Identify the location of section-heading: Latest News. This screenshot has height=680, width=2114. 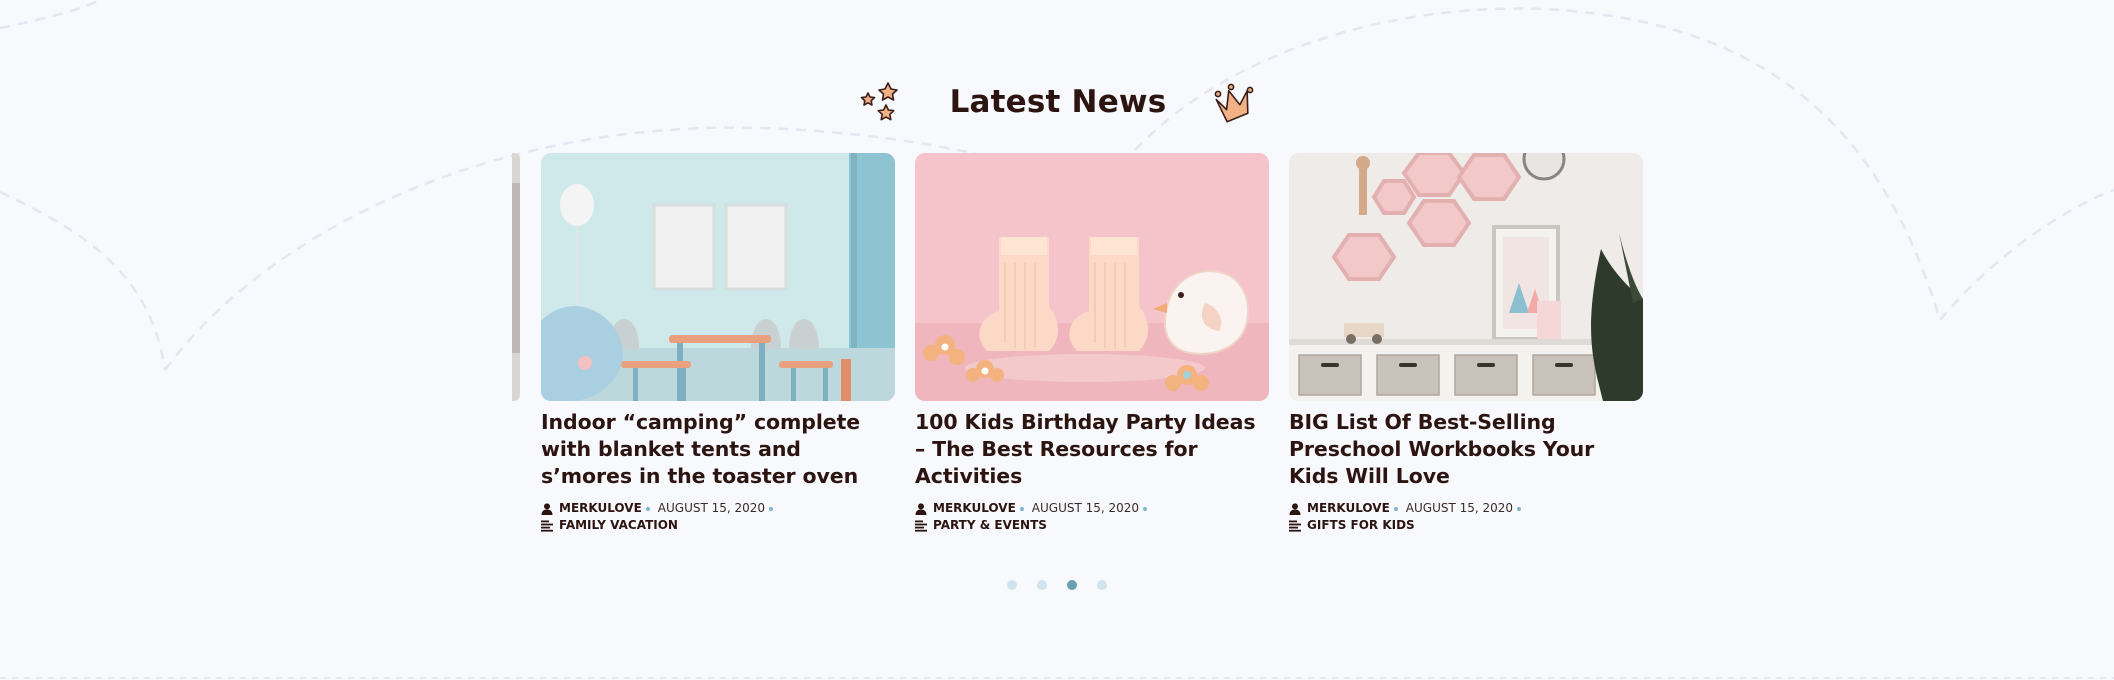
(1057, 102).